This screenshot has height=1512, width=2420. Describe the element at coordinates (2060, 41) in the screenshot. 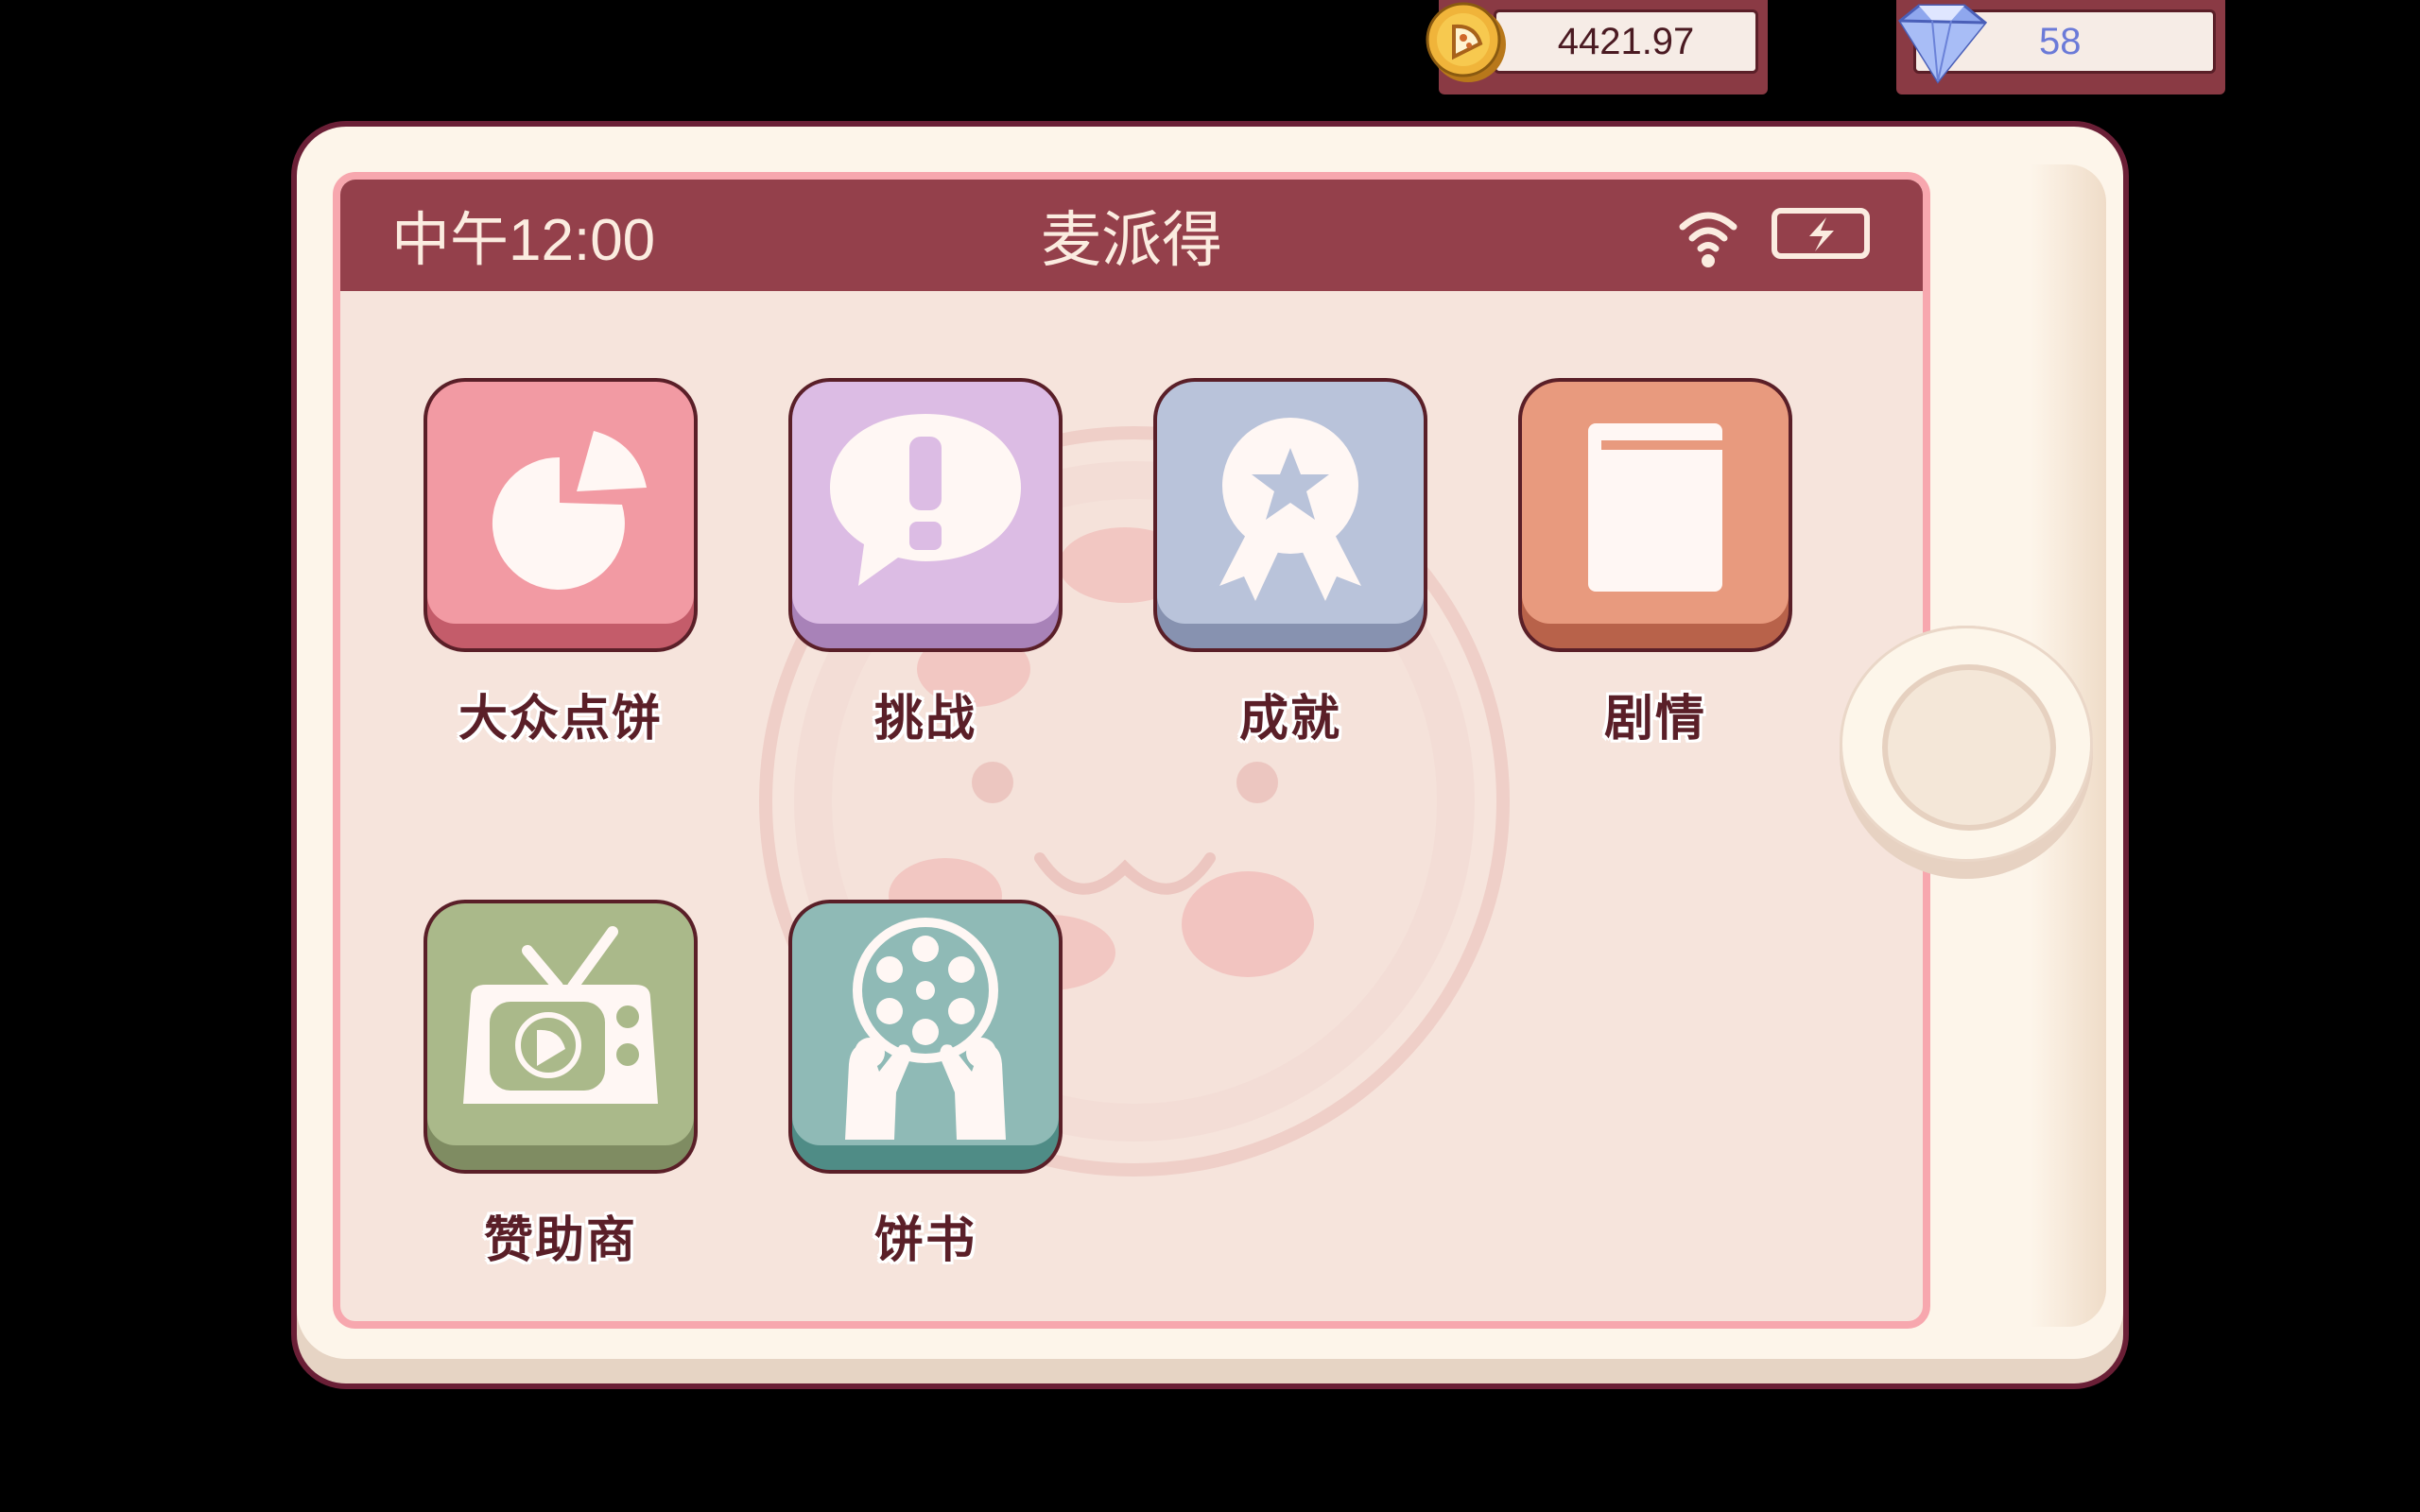

I see `gem-amount: 58` at that location.